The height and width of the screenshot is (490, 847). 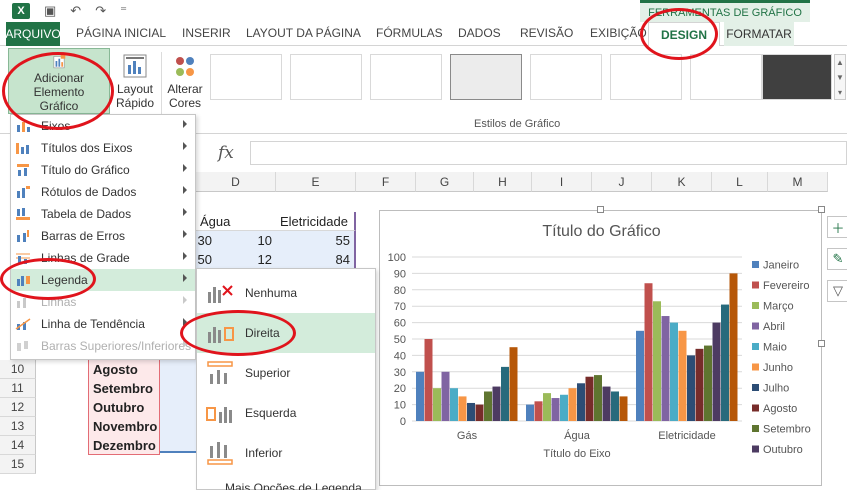 I want to click on menu-item-label: Barras Superiores/Inferiores, so click(x=116, y=346).